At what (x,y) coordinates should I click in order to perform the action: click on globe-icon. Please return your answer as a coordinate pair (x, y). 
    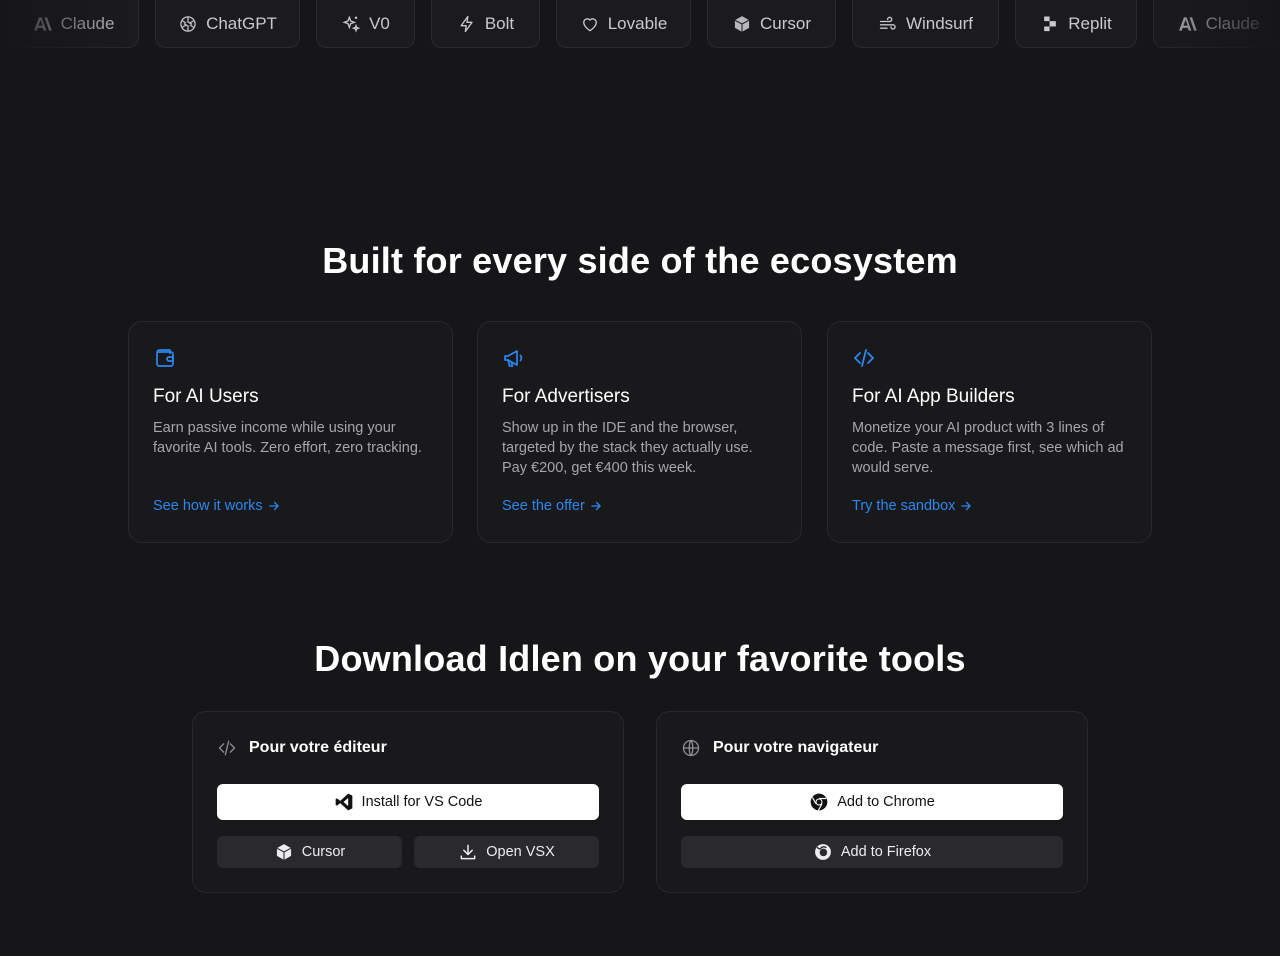
    Looking at the image, I should click on (691, 748).